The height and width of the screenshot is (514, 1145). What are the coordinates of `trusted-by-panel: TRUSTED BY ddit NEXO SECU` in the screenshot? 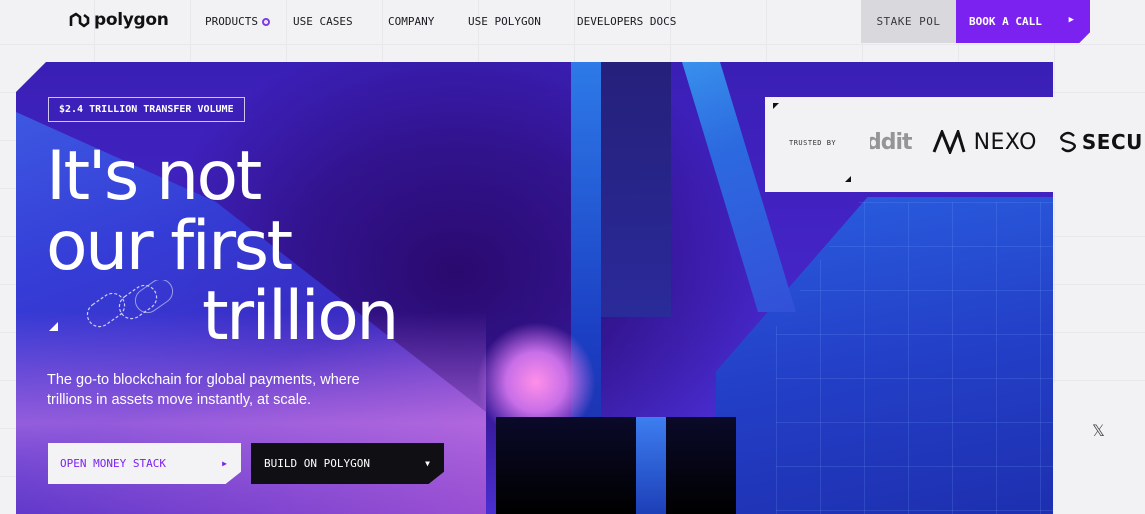 It's located at (955, 144).